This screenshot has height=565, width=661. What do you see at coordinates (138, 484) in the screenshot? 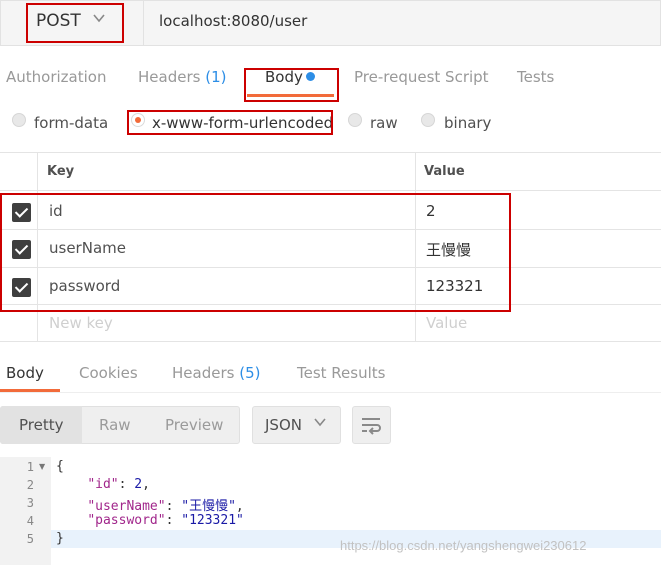
I see `json-value: 2` at bounding box center [138, 484].